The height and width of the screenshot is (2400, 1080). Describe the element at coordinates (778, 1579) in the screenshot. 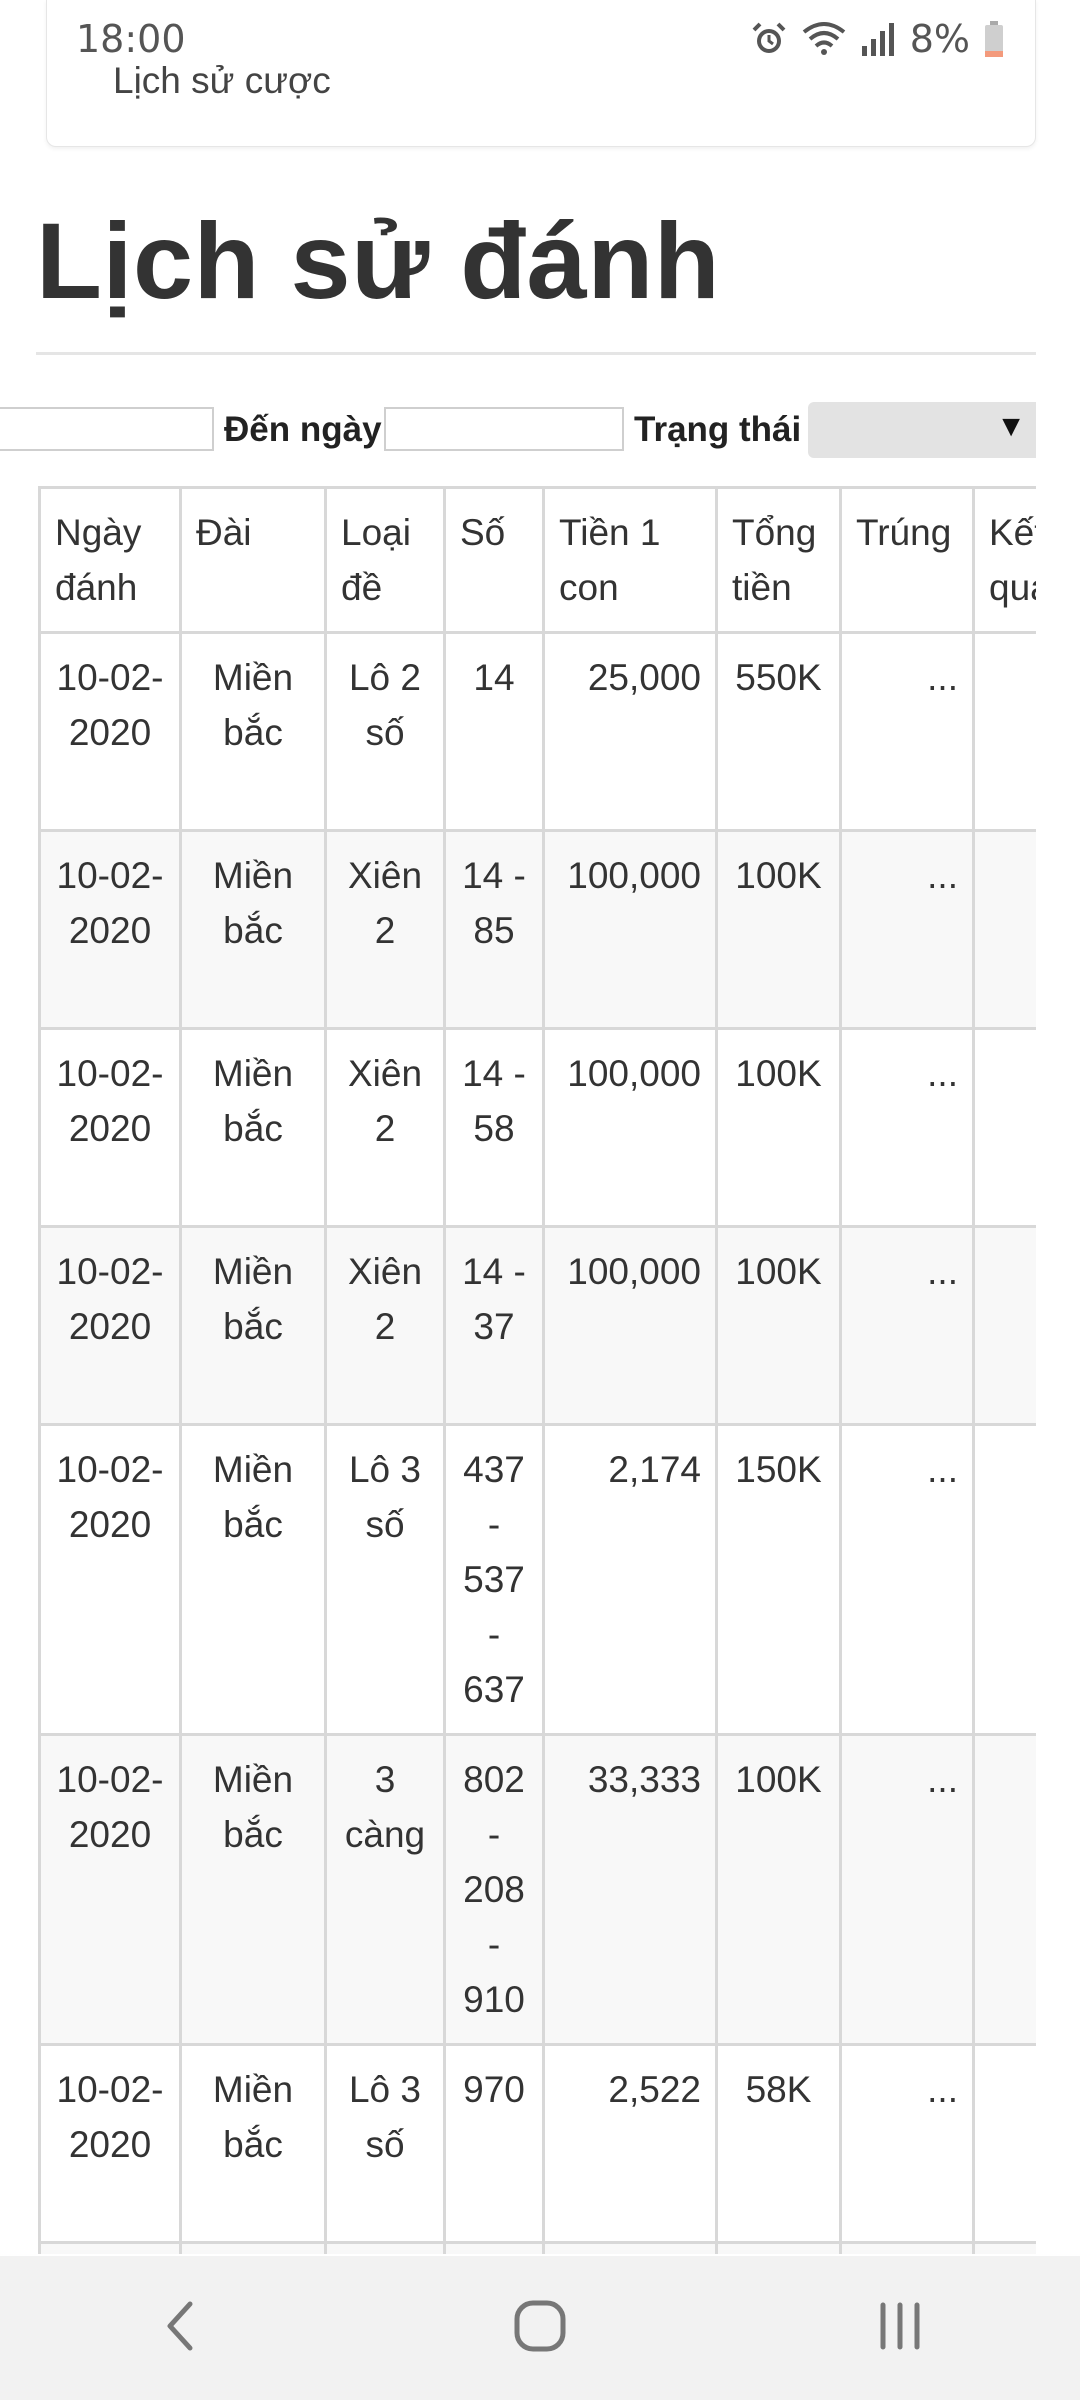

I see `cell-total: 150K` at that location.